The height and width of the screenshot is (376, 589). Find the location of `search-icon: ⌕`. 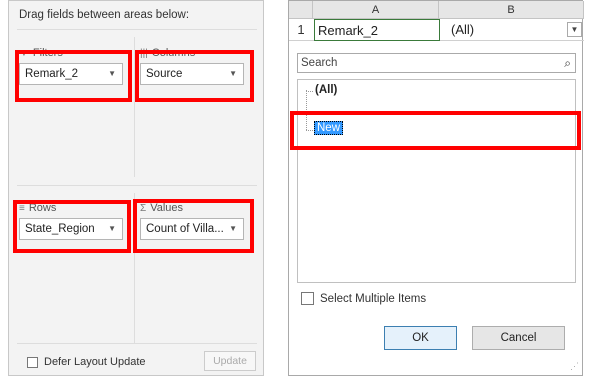

search-icon: ⌕ is located at coordinates (567, 63).